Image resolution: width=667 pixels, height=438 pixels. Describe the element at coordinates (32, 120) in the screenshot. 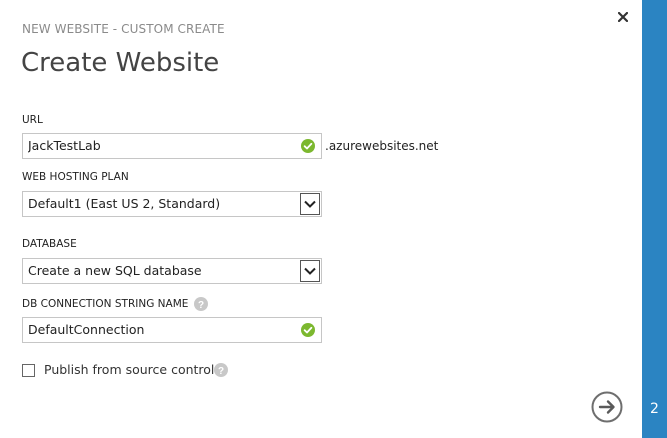

I see `url-label: URL` at that location.